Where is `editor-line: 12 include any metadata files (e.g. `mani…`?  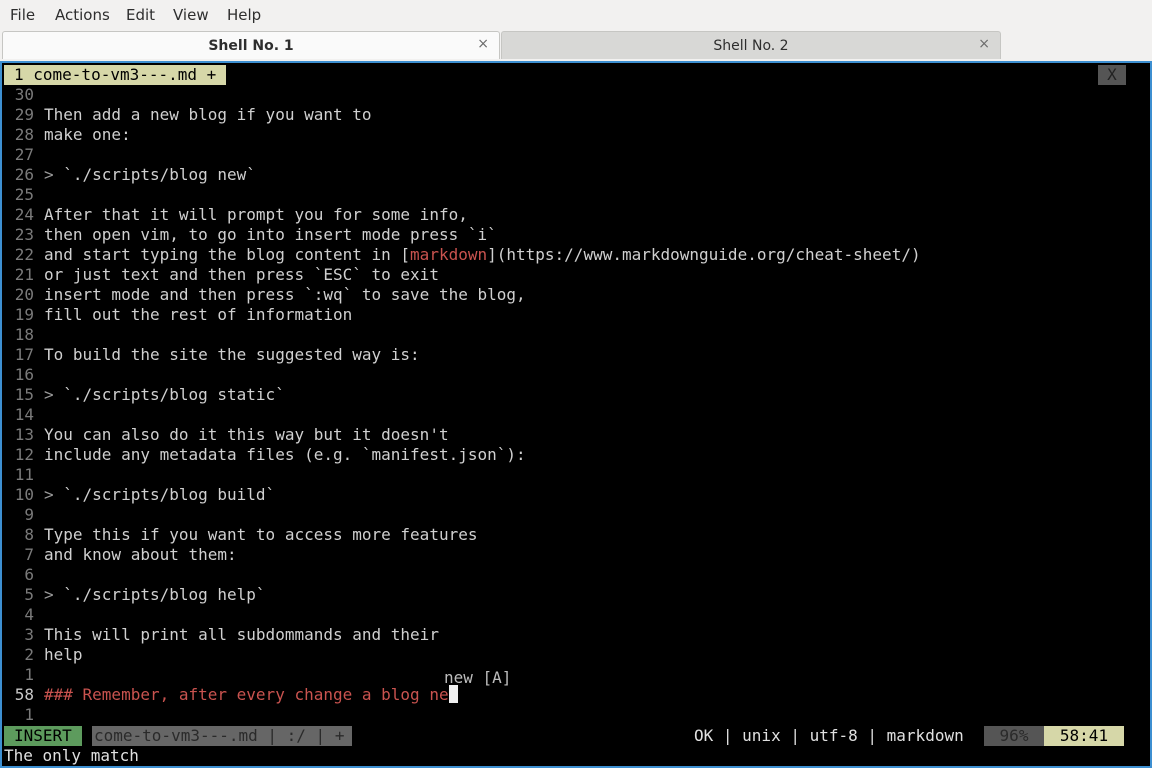 editor-line: 12 include any metadata files (e.g. `mani… is located at coordinates (265, 455).